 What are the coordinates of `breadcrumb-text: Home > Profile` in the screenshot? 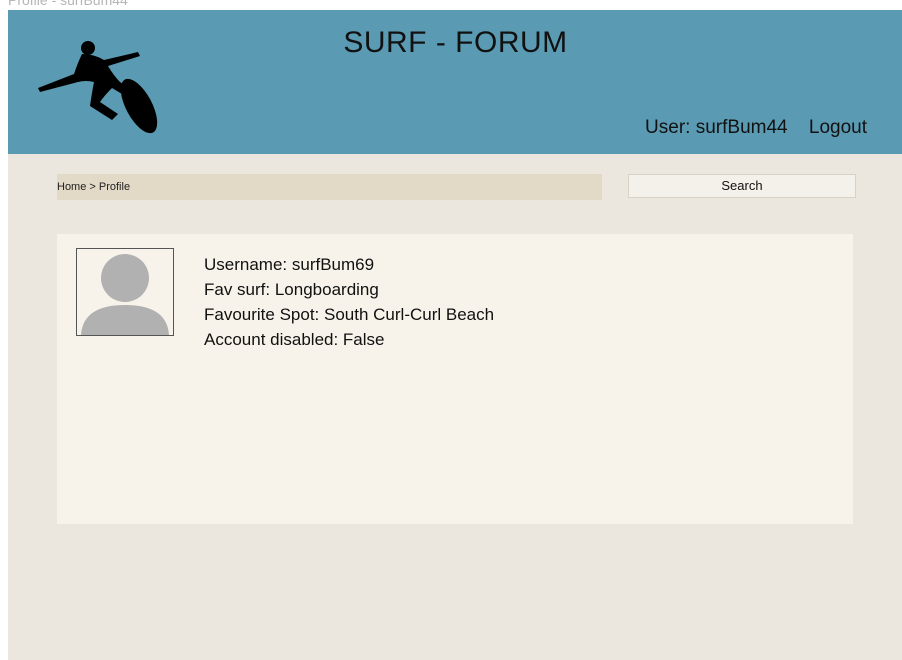 It's located at (93, 187).